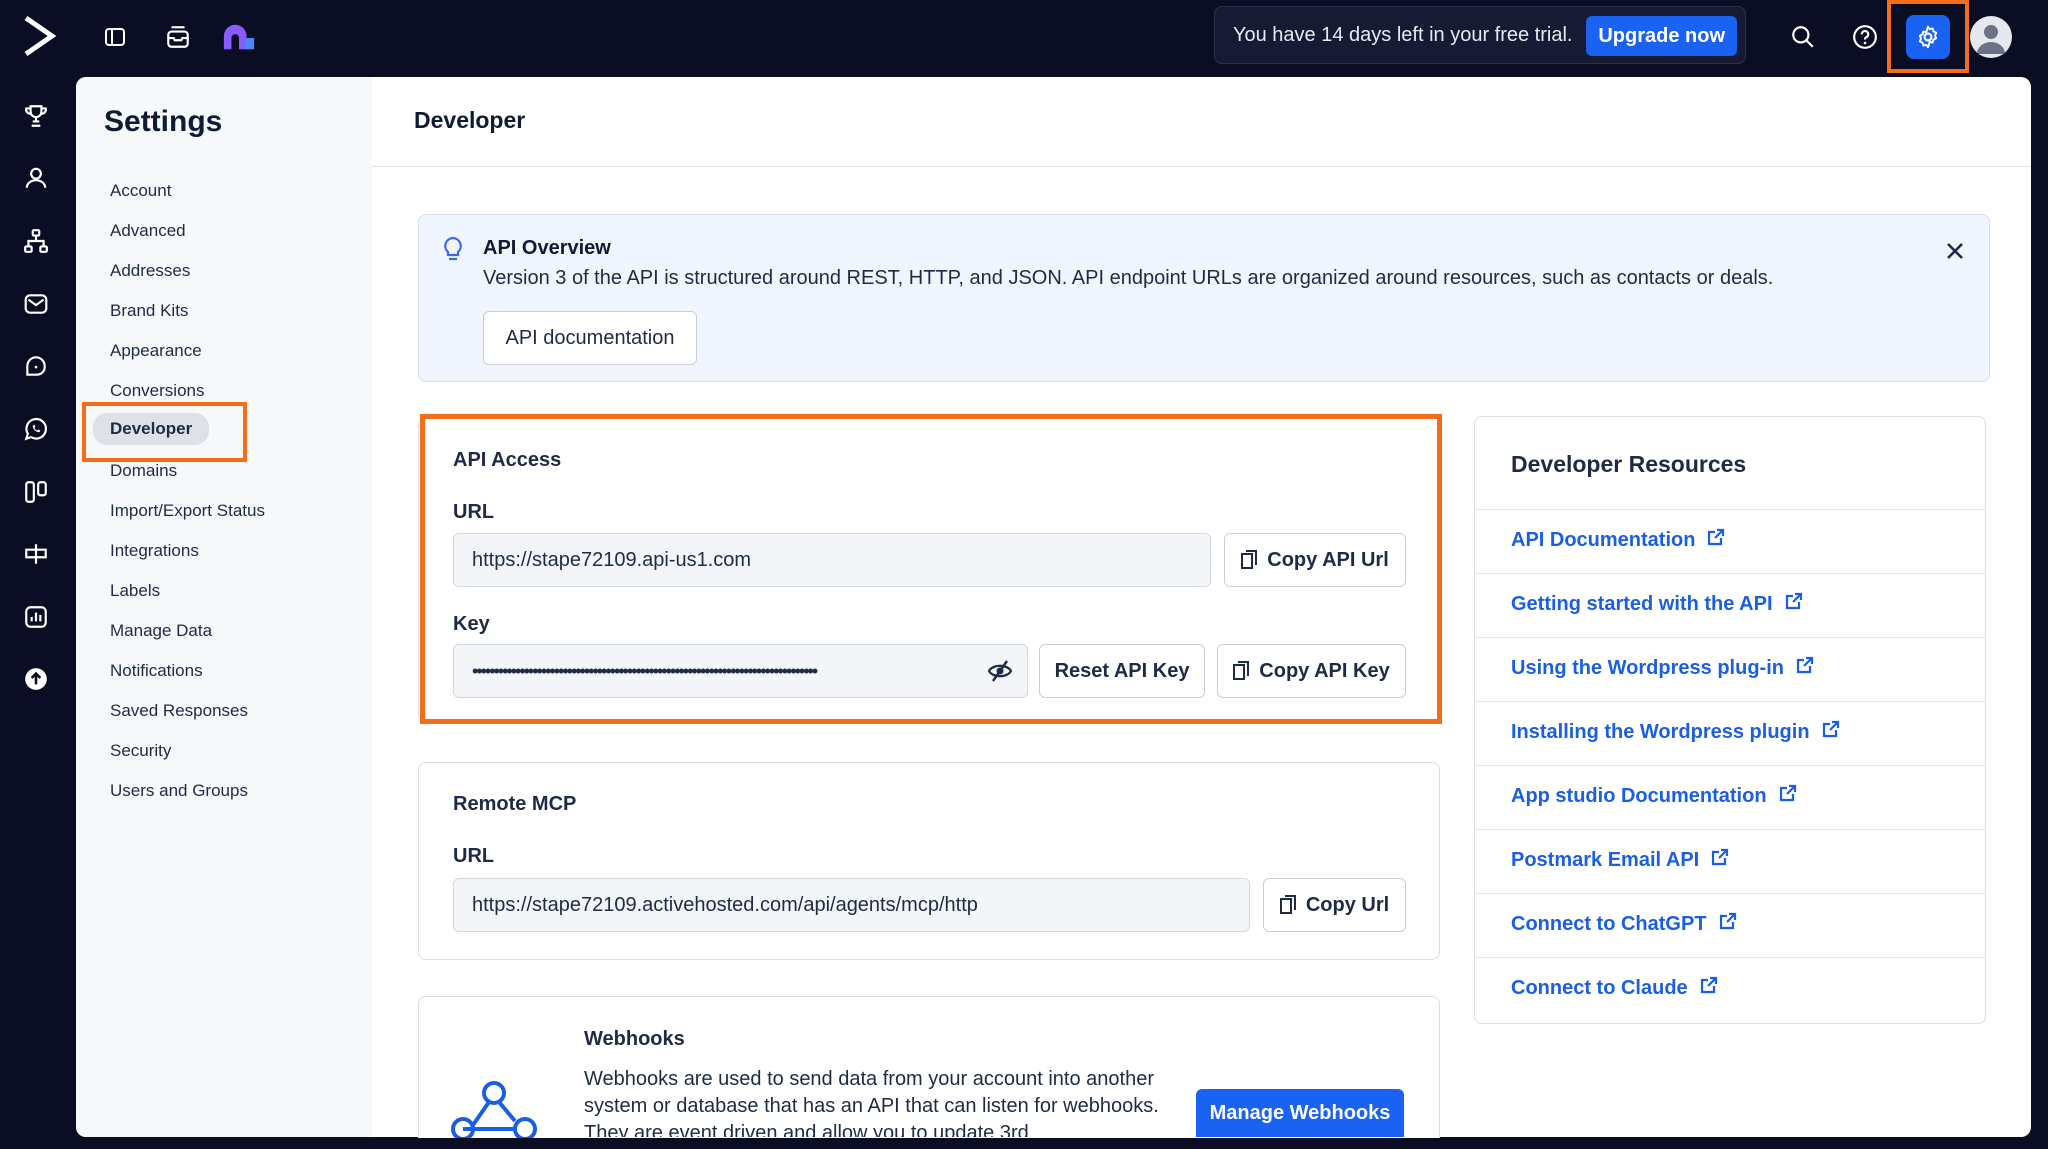 This screenshot has width=2048, height=1149. What do you see at coordinates (36, 366) in the screenshot?
I see `conversations-icon` at bounding box center [36, 366].